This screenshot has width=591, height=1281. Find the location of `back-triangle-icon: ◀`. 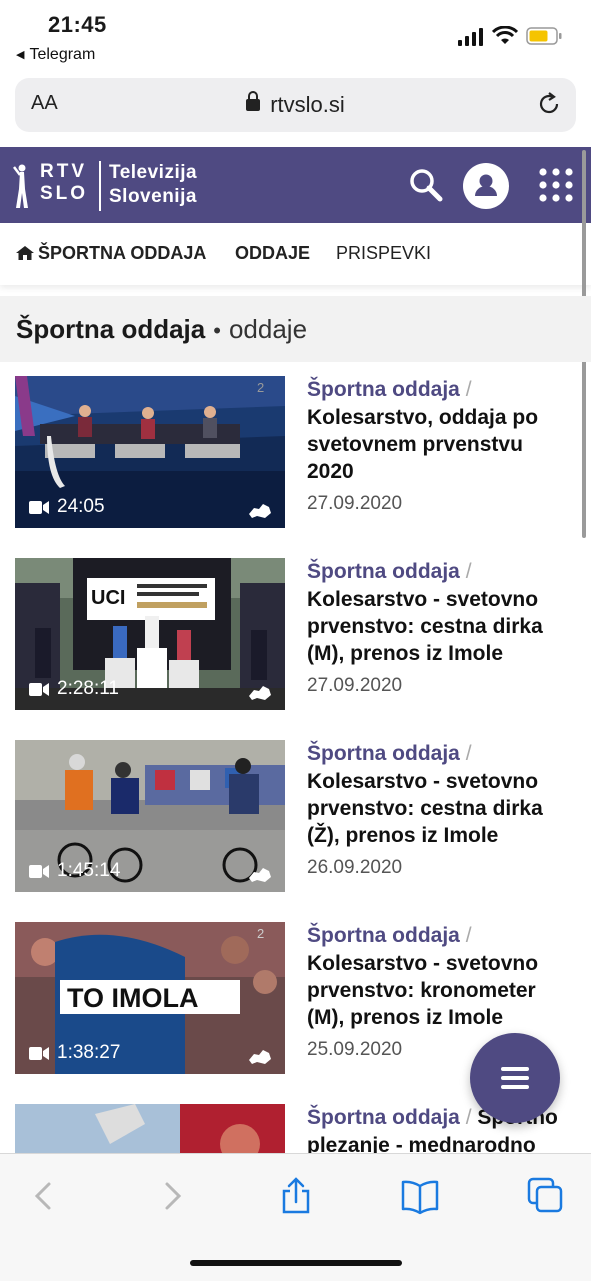

back-triangle-icon: ◀ is located at coordinates (20, 55).